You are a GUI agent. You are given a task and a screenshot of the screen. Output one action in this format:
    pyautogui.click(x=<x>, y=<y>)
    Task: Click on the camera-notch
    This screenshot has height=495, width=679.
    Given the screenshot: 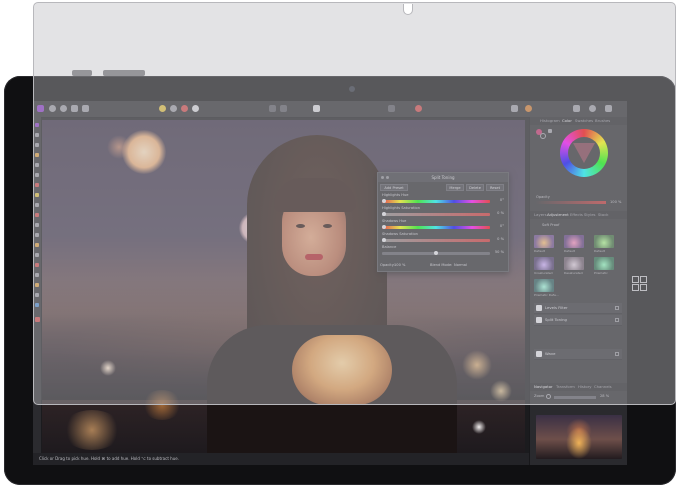 What is the action you would take?
    pyautogui.click(x=408, y=9)
    